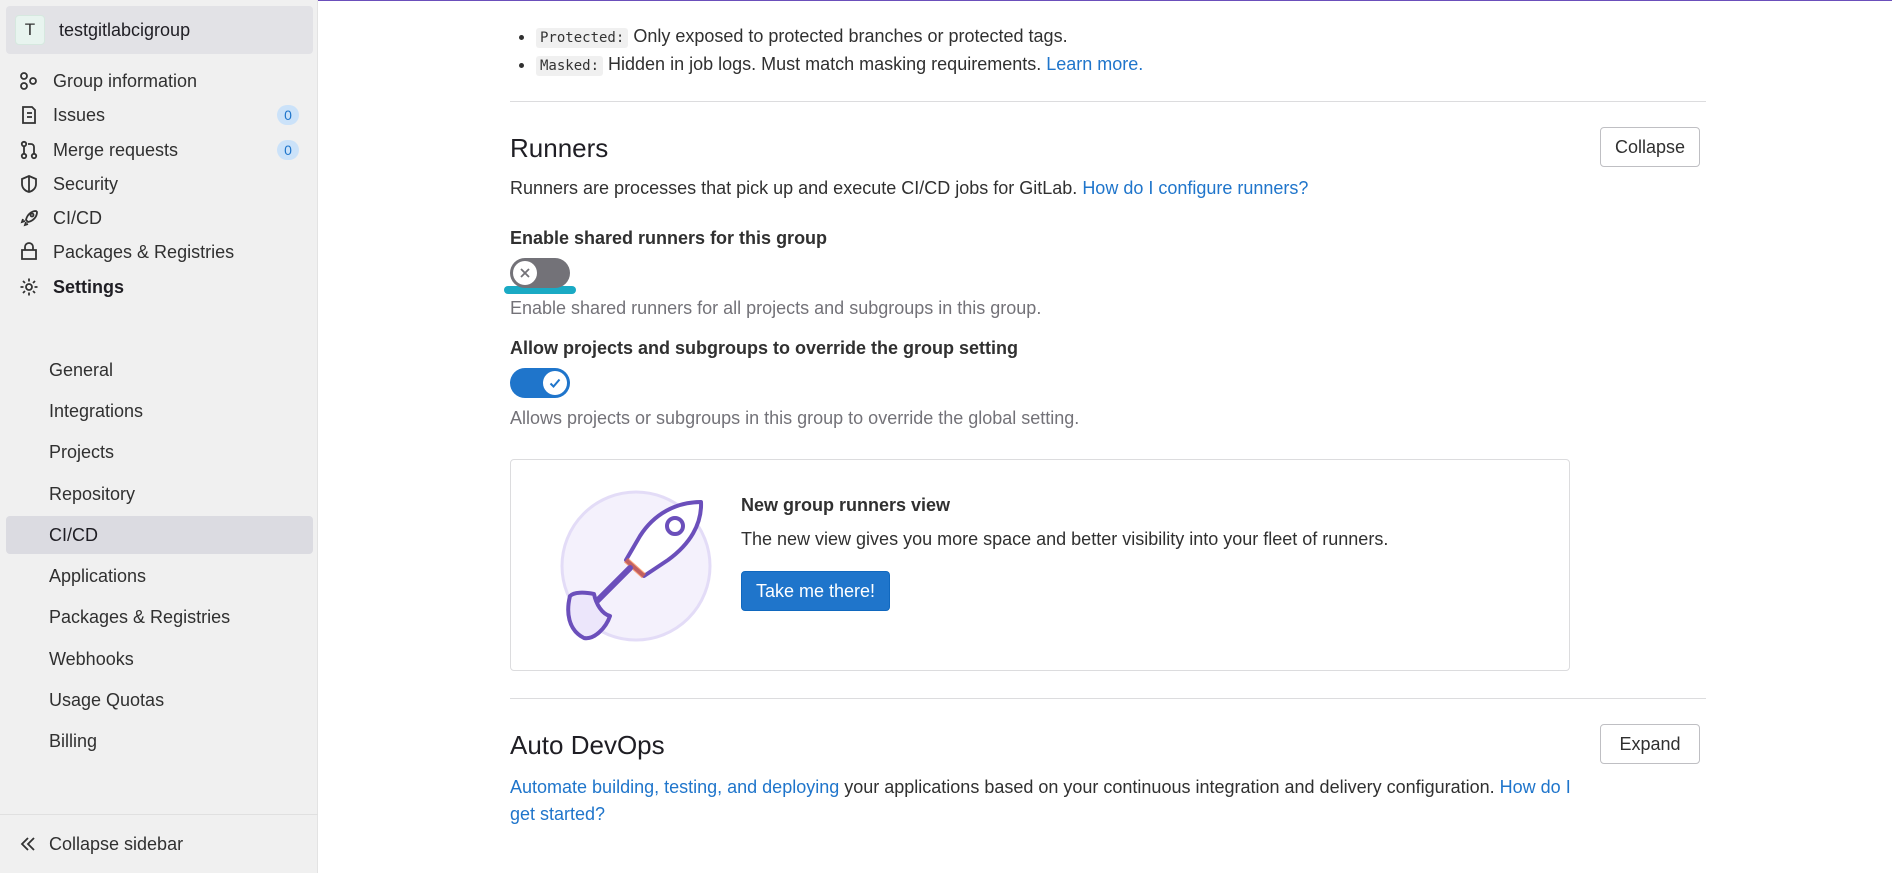 This screenshot has height=873, width=1892. I want to click on settings-sub-repository: Repository, so click(159, 494).